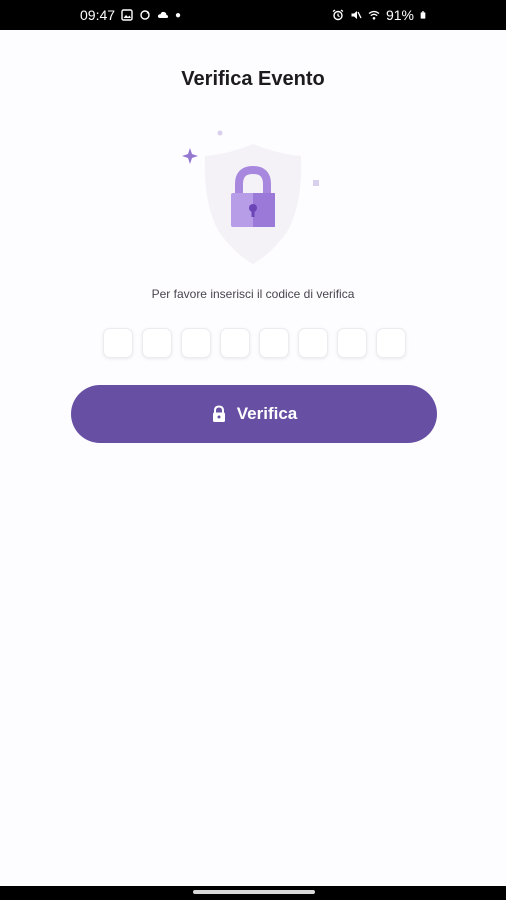 The height and width of the screenshot is (900, 506). I want to click on page-title: Verifica Evento, so click(253, 79).